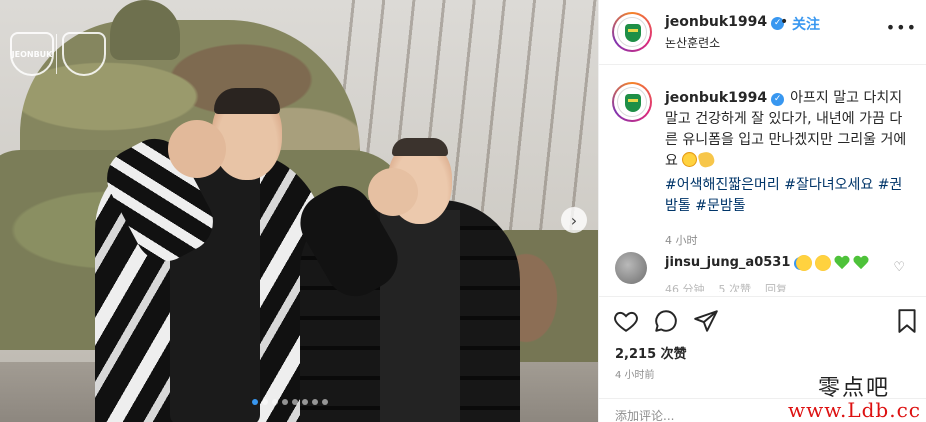  I want to click on person-right-hand, so click(393, 192).